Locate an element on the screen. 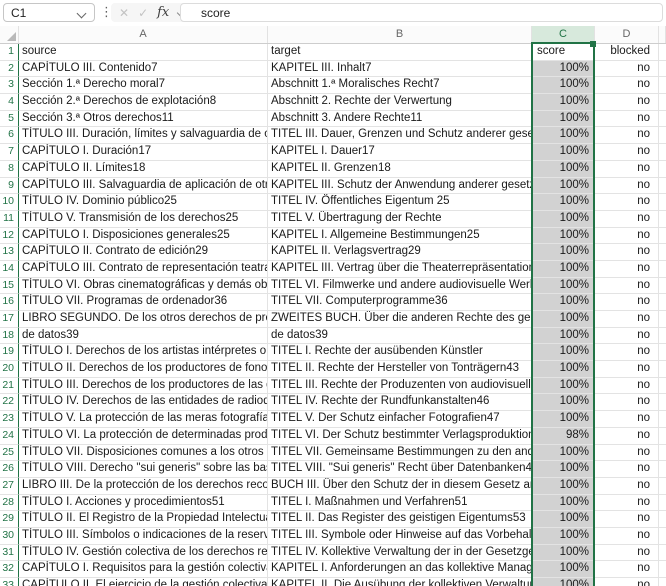  cell-source: CAPÍTULO II. Límites18 is located at coordinates (143, 169).